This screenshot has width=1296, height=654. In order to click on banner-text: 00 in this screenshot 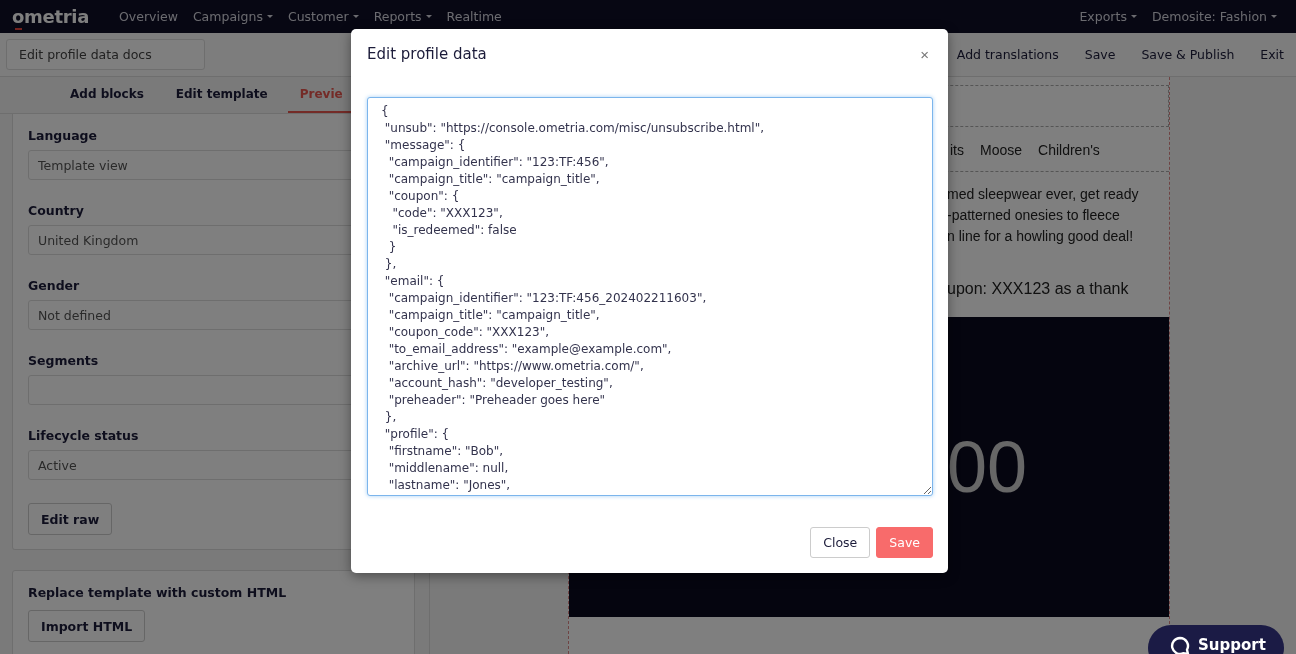, I will do `click(987, 467)`.